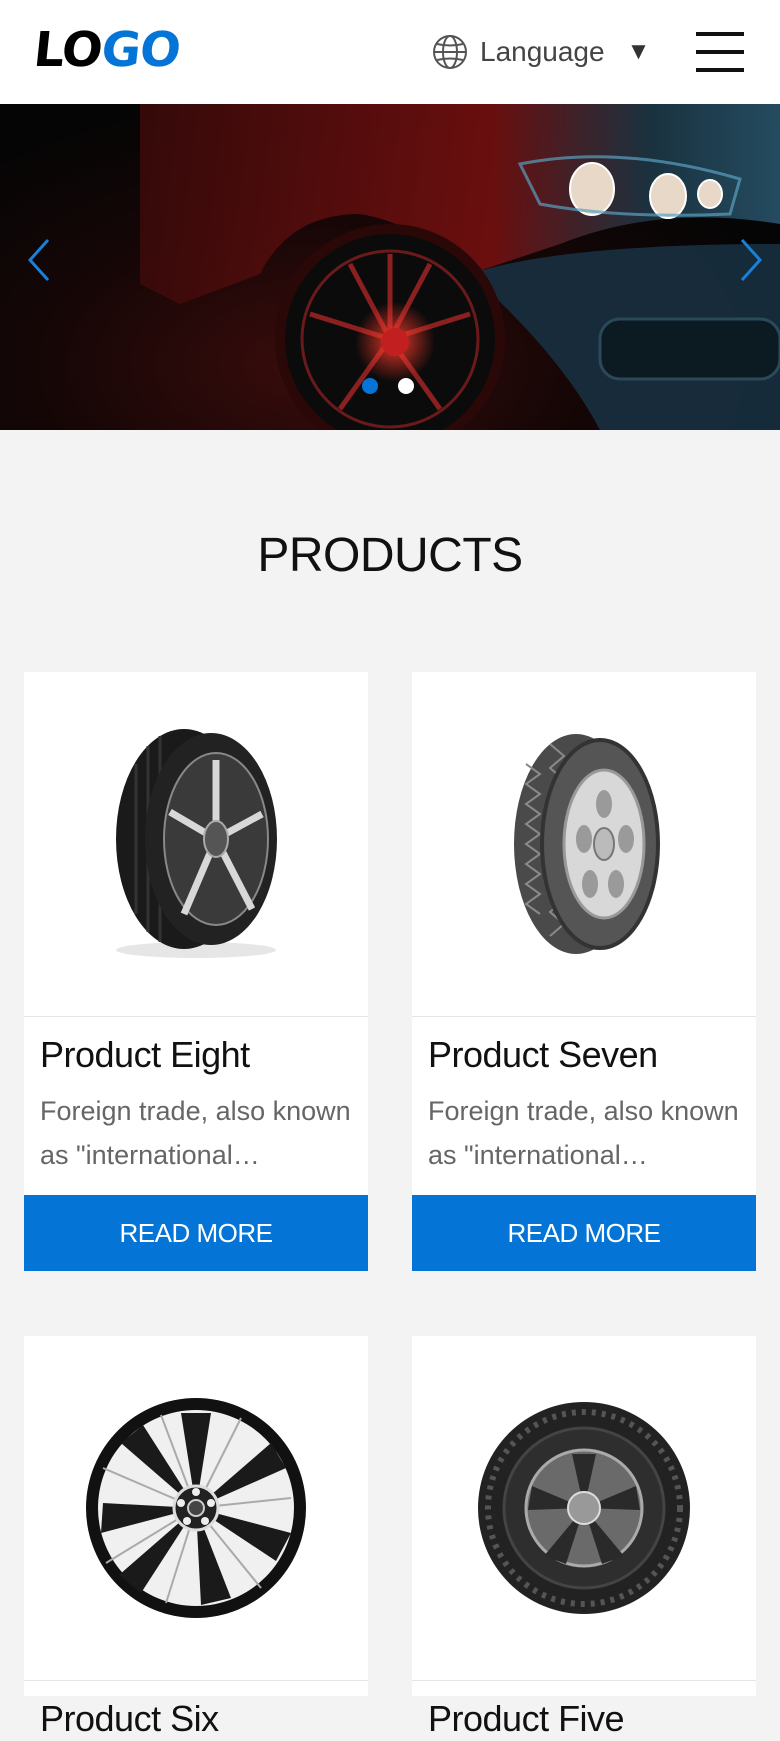 The height and width of the screenshot is (1741, 780). I want to click on alloy-rim-image, so click(196, 1508).